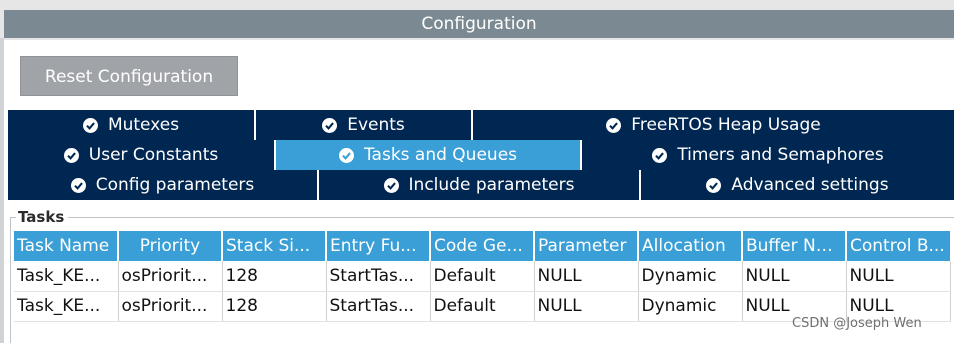 The height and width of the screenshot is (343, 954). What do you see at coordinates (440, 155) in the screenshot?
I see `tab-label: Tasks and Queues` at bounding box center [440, 155].